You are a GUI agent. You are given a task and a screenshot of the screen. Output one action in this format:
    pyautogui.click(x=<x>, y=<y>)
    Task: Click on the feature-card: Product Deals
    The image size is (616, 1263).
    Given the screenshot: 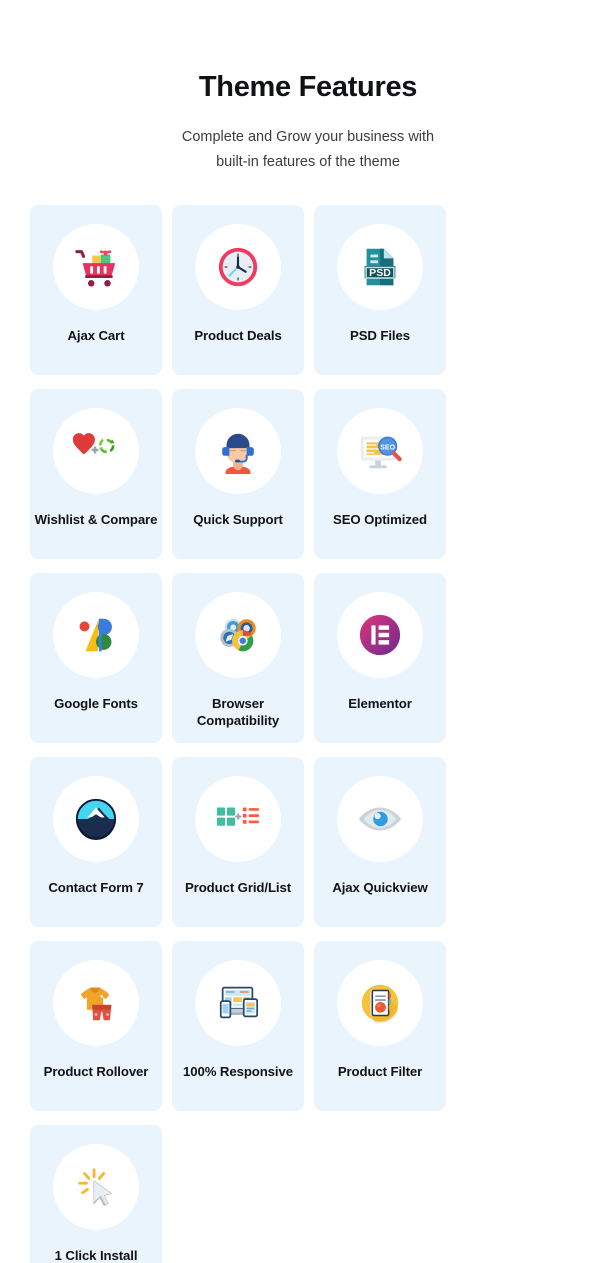 What is the action you would take?
    pyautogui.click(x=238, y=289)
    